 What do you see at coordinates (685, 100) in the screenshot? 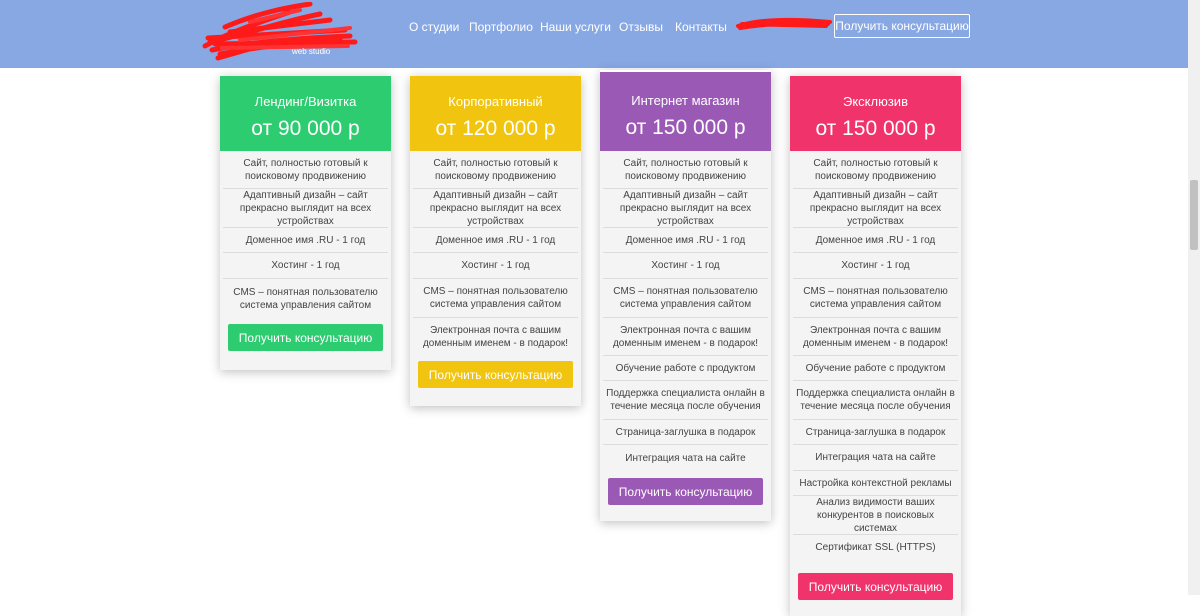
I see `card-title: Интернет магазин` at bounding box center [685, 100].